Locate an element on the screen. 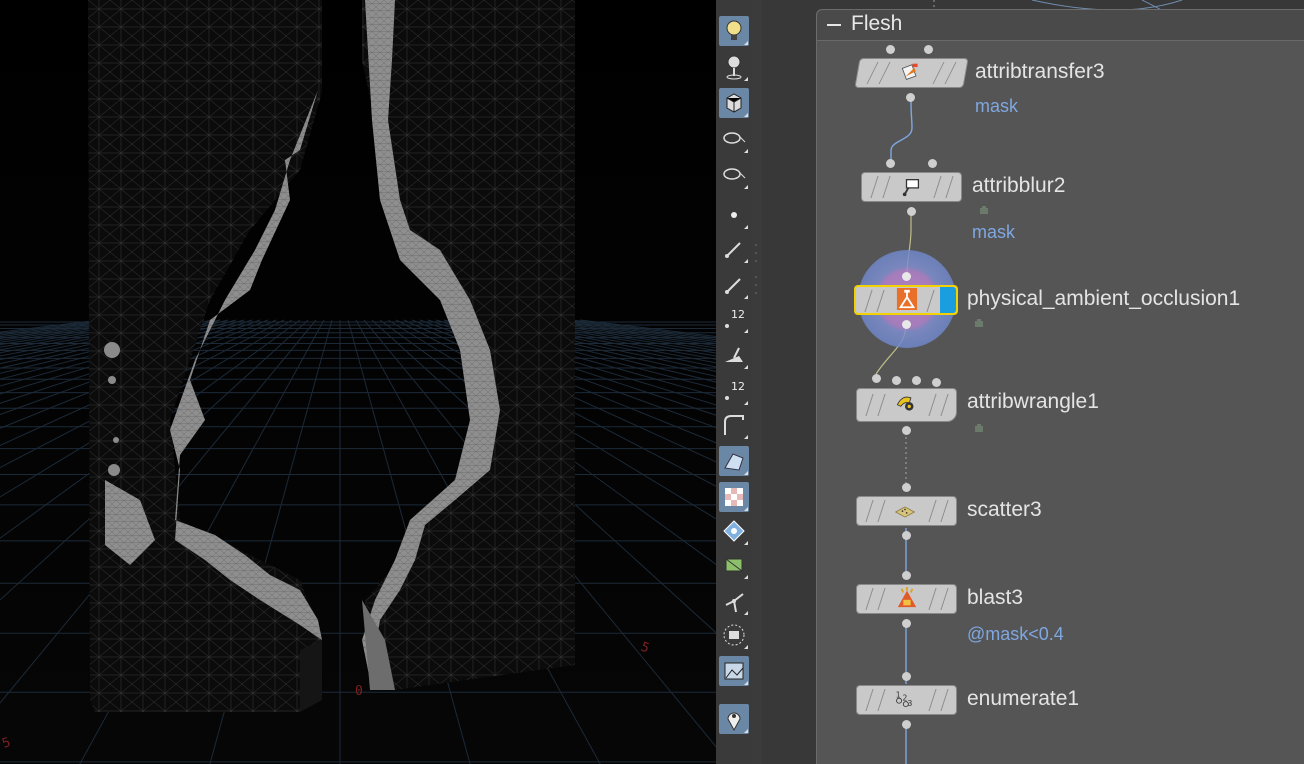 Image resolution: width=1304 pixels, height=764 pixels. node-attribwrangle1: attribwrangle1 is located at coordinates (977, 404).